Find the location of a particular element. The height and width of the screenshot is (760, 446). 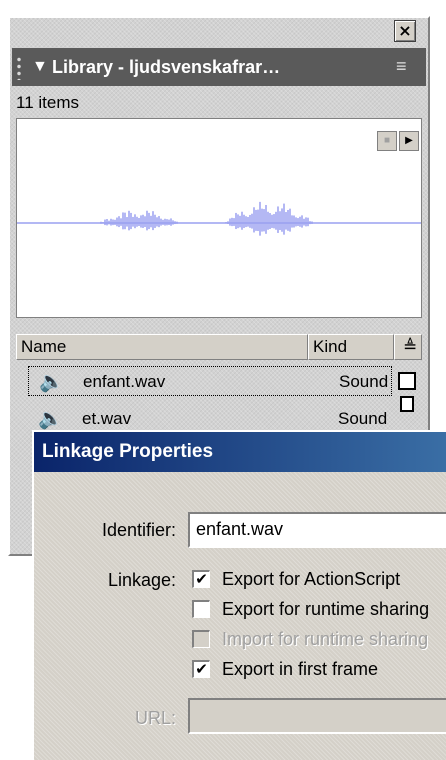

item-name: enfant.wav is located at coordinates (124, 381).